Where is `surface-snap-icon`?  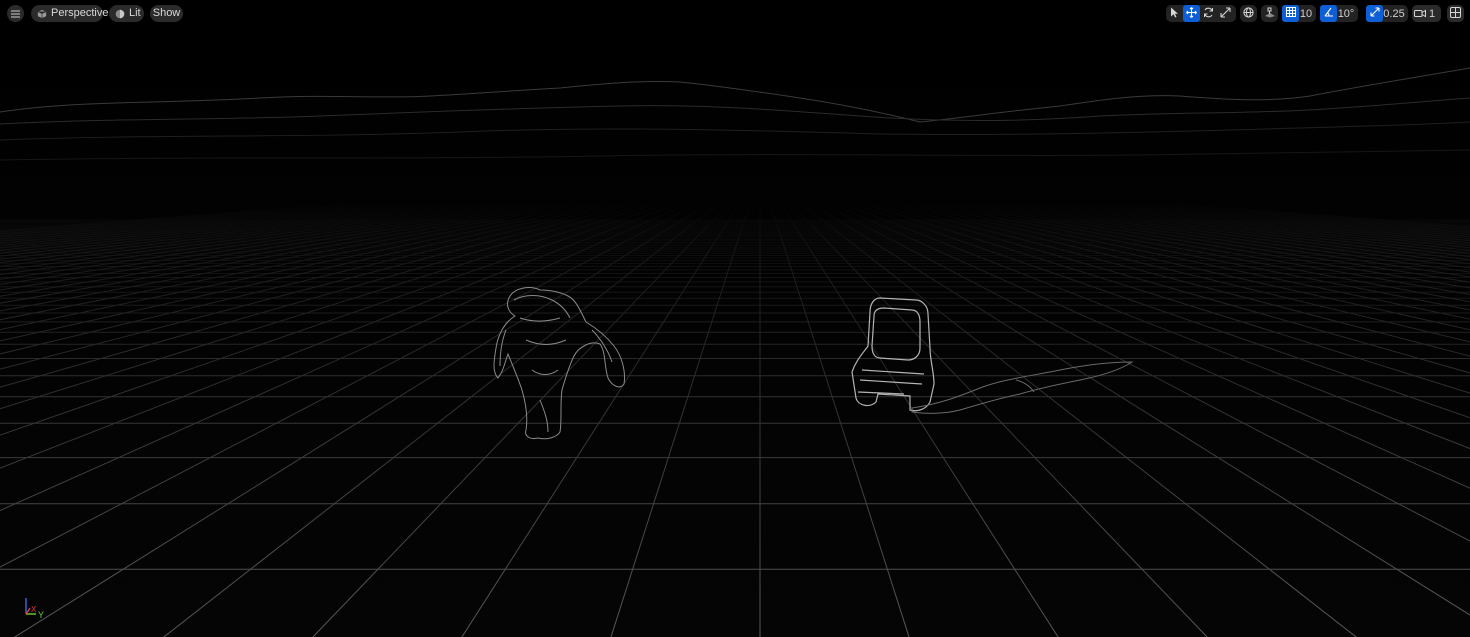 surface-snap-icon is located at coordinates (1270, 14).